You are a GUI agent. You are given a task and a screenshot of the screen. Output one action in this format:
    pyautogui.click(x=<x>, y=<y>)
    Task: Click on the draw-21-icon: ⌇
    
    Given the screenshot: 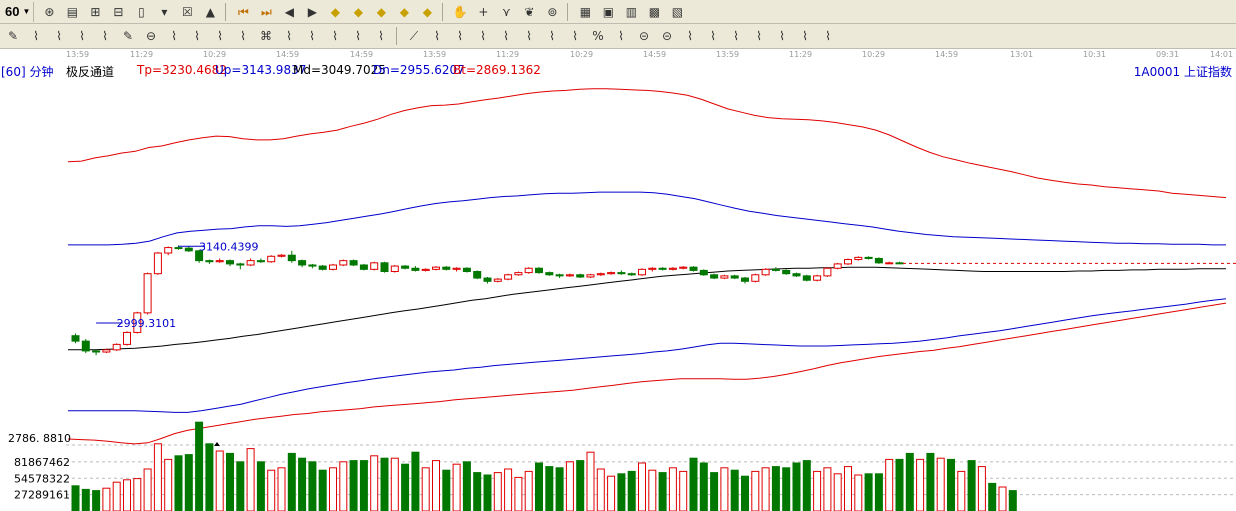 What is the action you would take?
    pyautogui.click(x=575, y=36)
    